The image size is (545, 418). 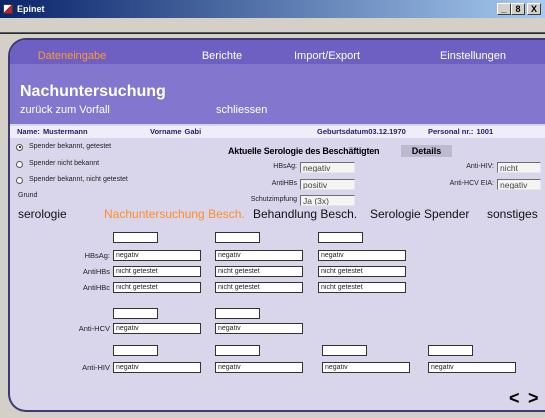 What do you see at coordinates (327, 184) in the screenshot?
I see `antihbs-field` at bounding box center [327, 184].